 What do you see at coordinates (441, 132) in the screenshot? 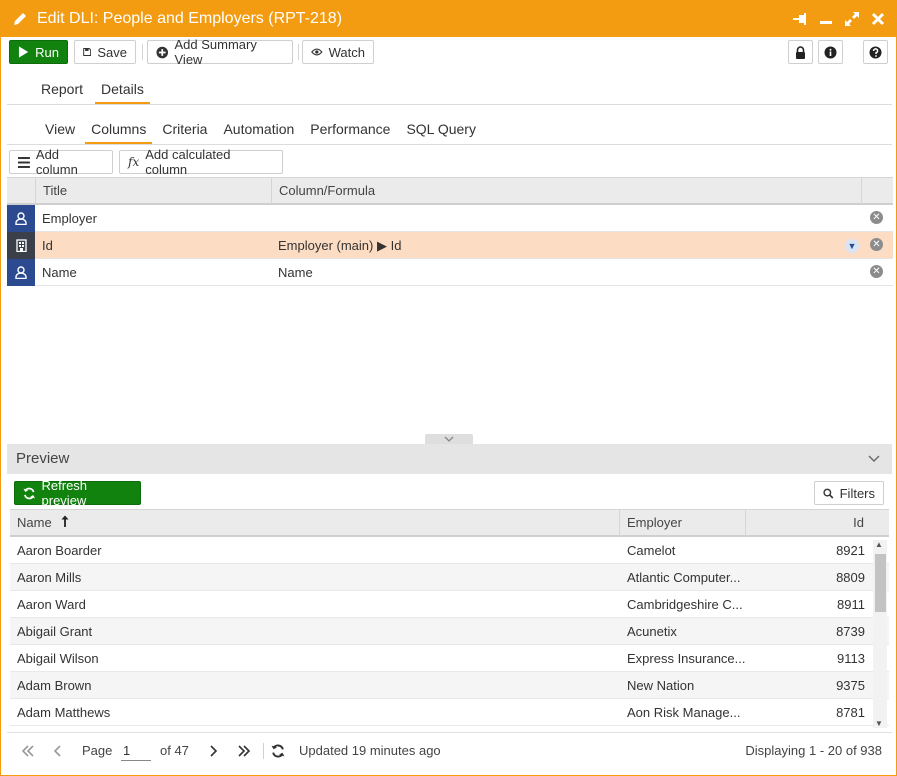
I see `tab-sql-query: SQL Query` at bounding box center [441, 132].